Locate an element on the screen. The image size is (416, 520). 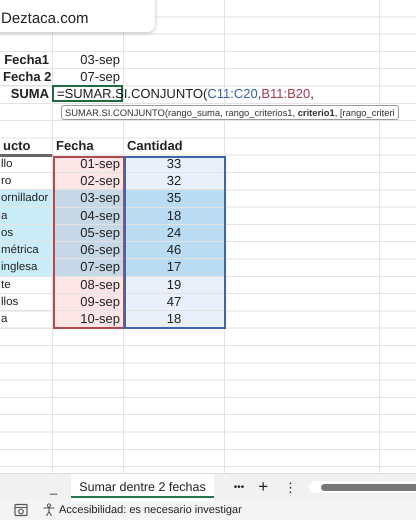
table-cell: os is located at coordinates (26, 233).